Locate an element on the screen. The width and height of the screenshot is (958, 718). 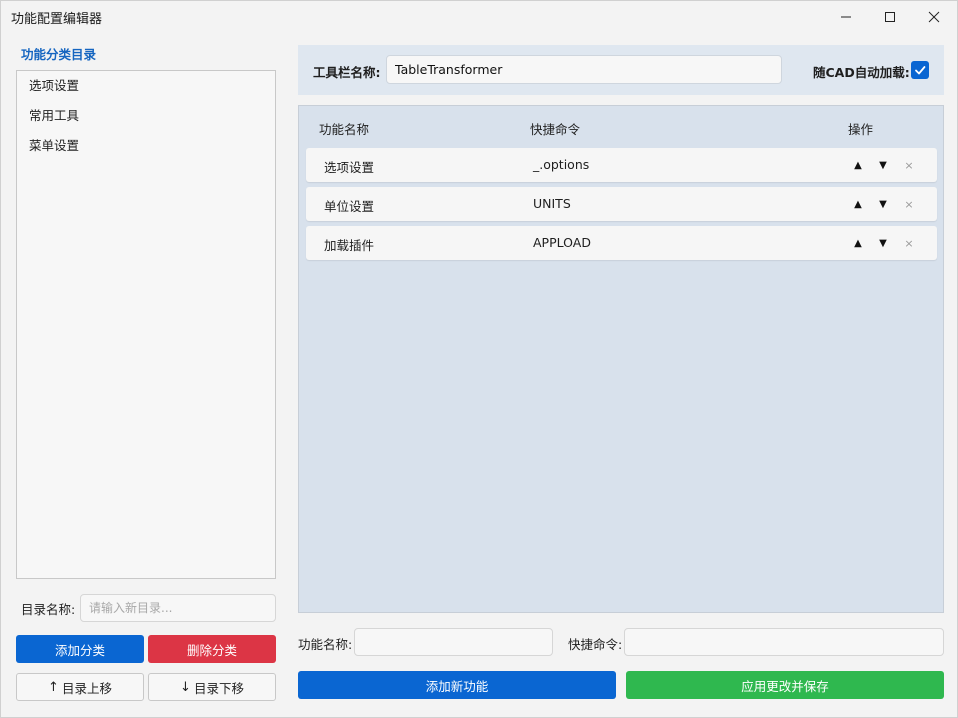
function-row: 单位设置 UNITS ▲ ▼ × is located at coordinates (621, 204).